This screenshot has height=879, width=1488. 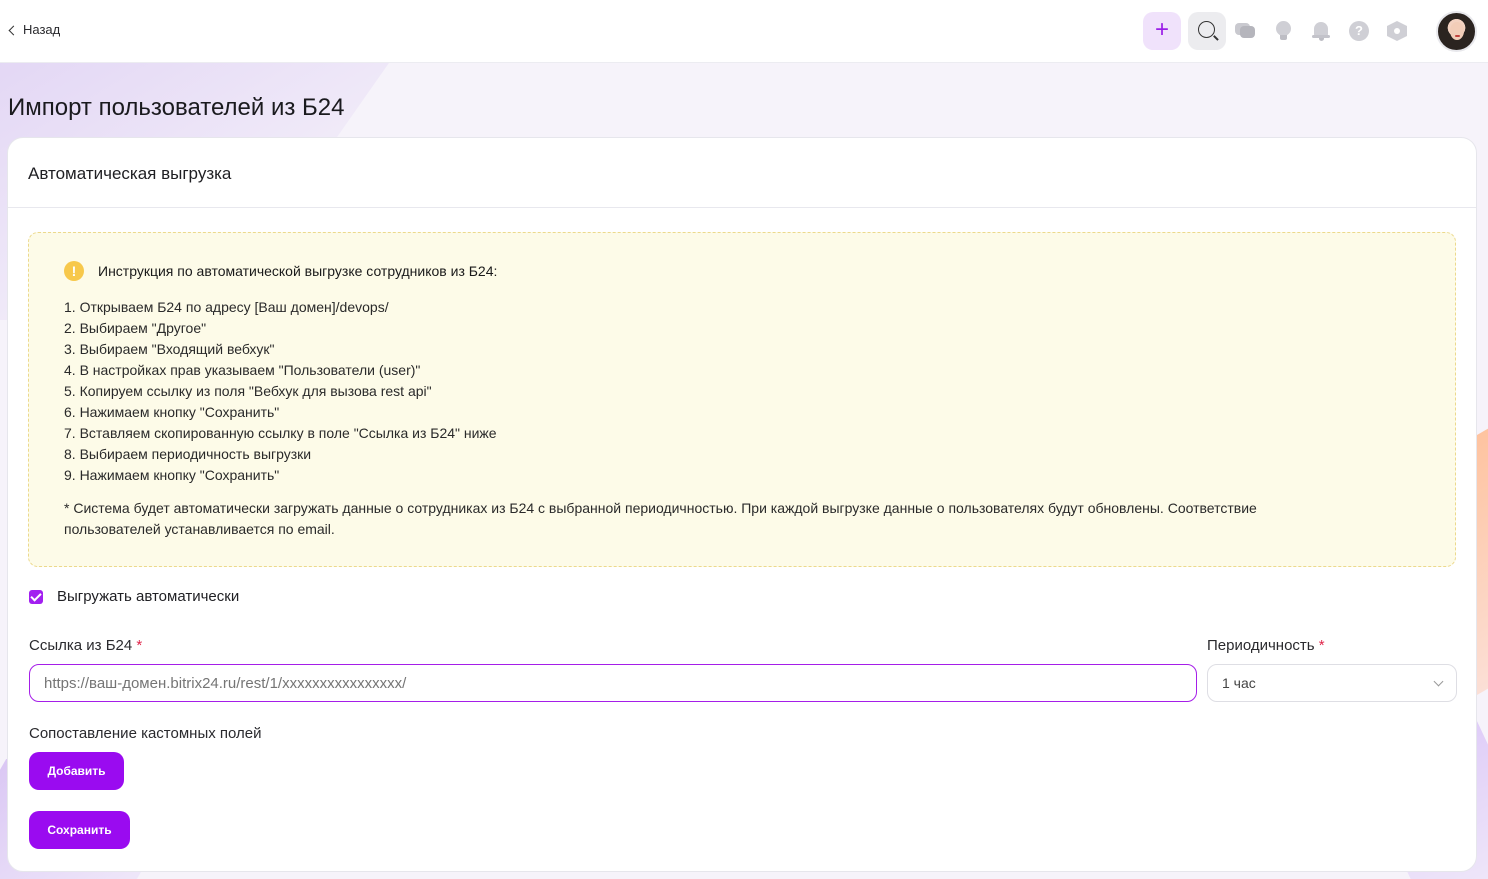 I want to click on top-bar: Назад + ?, so click(x=744, y=31).